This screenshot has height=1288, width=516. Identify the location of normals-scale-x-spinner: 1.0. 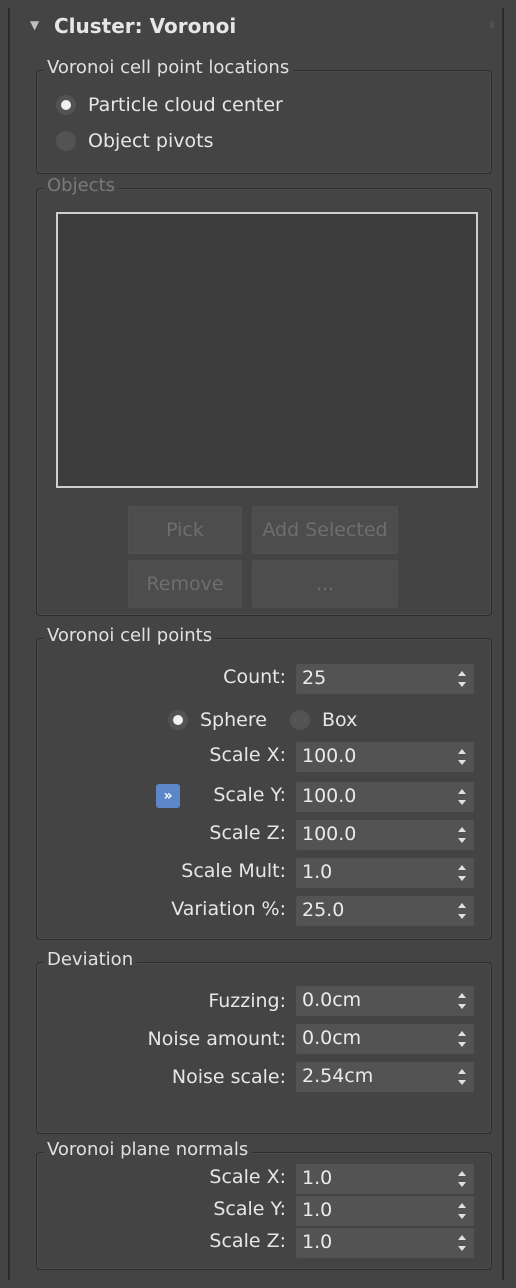
(385, 1179).